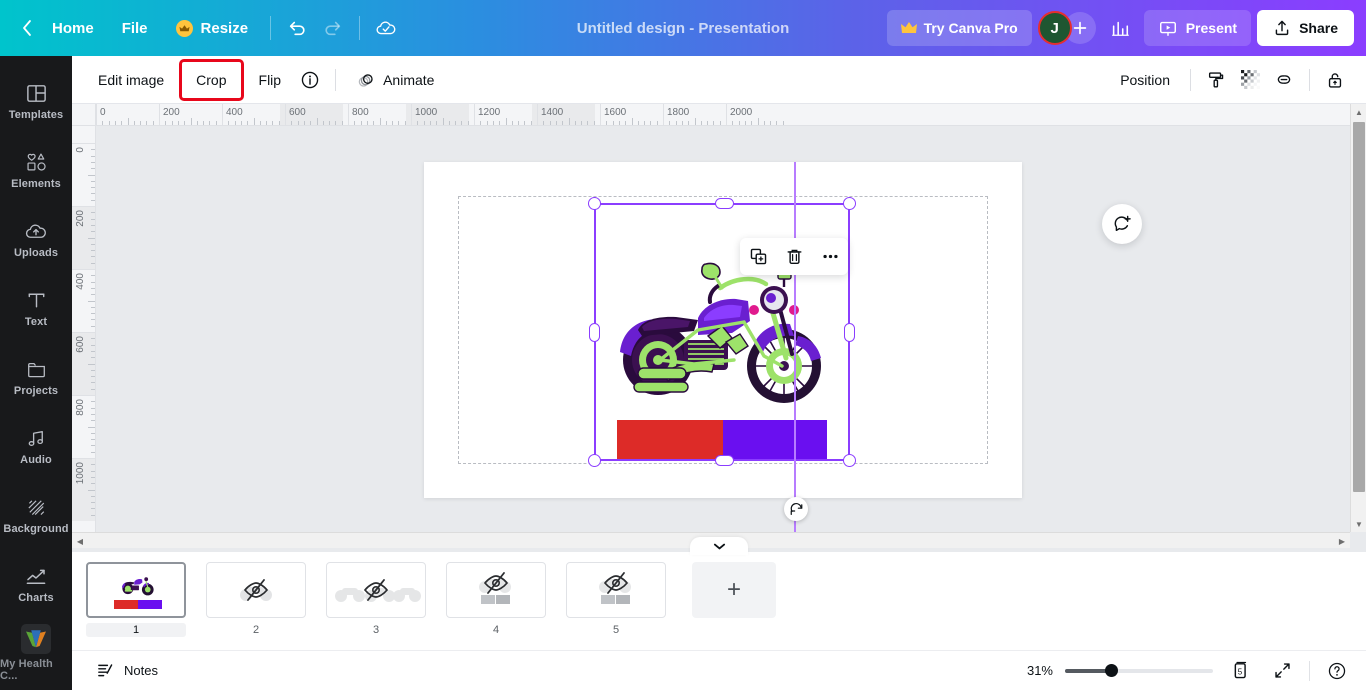  I want to click on cloud-save-status-button, so click(386, 28).